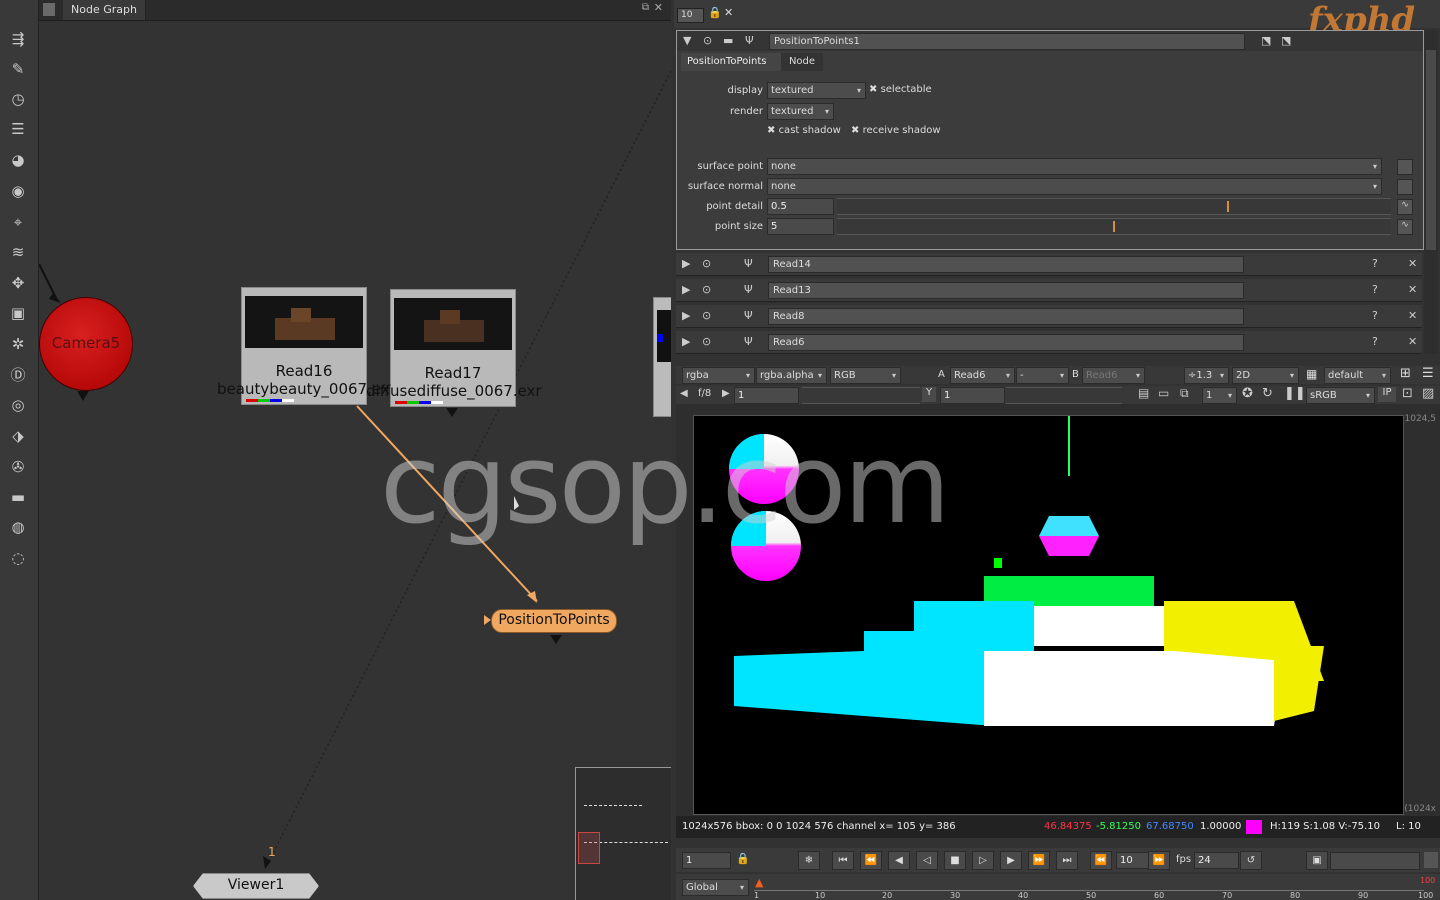 This screenshot has width=1440, height=900. What do you see at coordinates (706, 860) in the screenshot?
I see `current-frame-input: 1` at bounding box center [706, 860].